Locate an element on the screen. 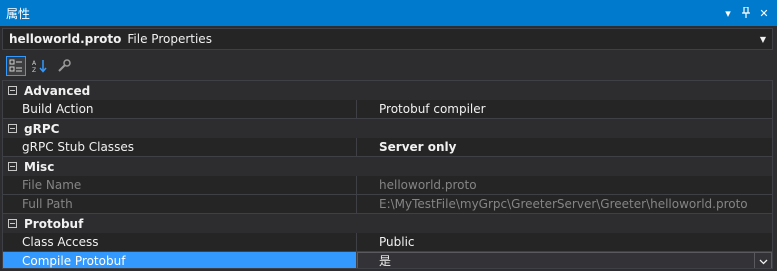  alphabetical-icon: A Z is located at coordinates (39, 66).